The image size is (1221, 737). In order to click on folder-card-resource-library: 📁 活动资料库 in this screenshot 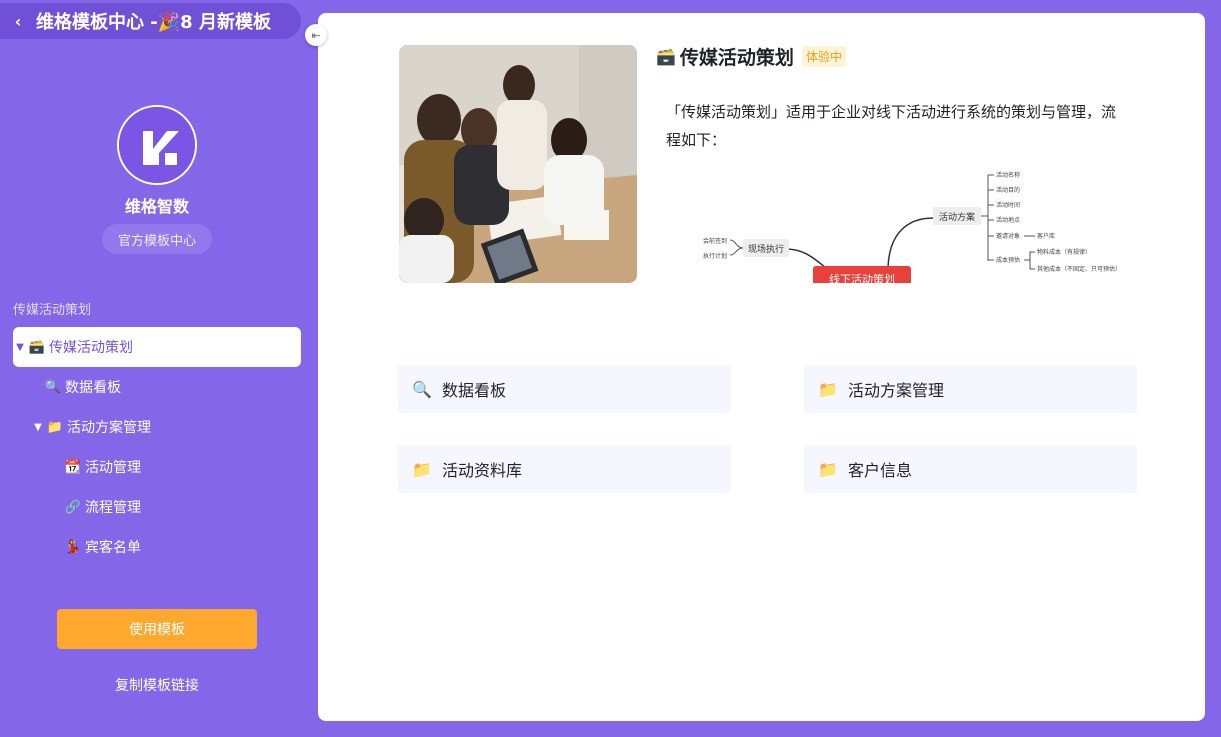, I will do `click(564, 469)`.